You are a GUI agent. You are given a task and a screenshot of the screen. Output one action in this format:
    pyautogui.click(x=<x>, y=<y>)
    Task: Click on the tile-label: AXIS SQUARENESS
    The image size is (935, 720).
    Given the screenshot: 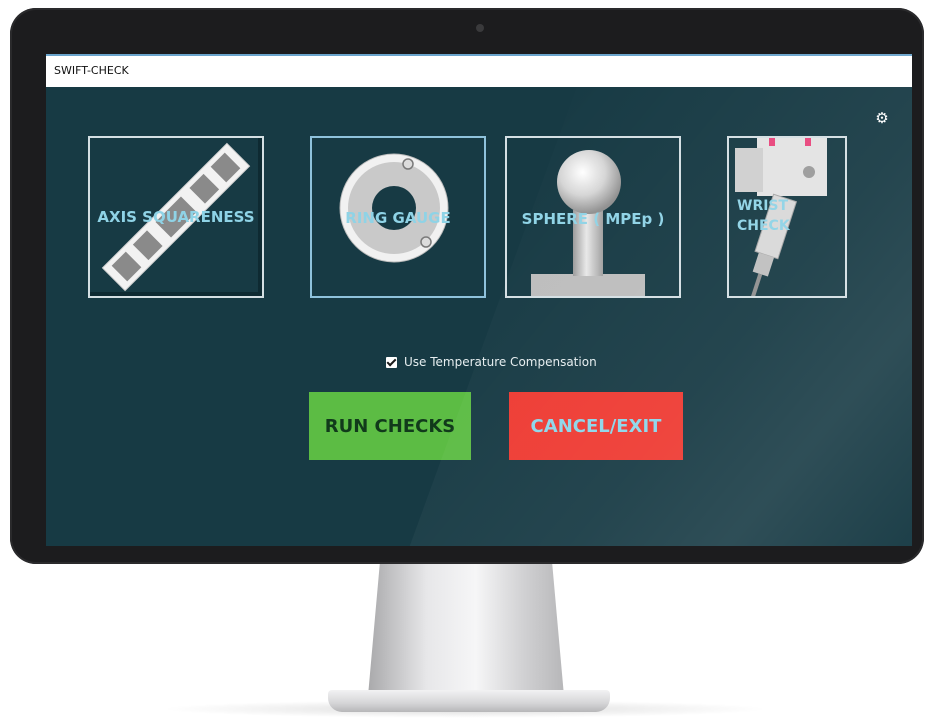 What is the action you would take?
    pyautogui.click(x=176, y=217)
    